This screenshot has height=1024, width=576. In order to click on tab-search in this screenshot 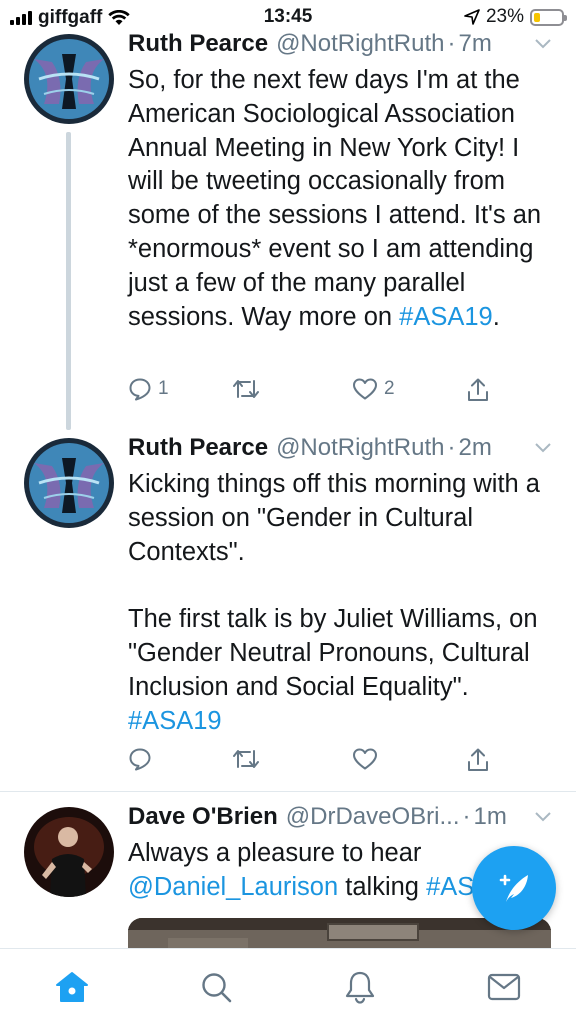, I will do `click(216, 987)`.